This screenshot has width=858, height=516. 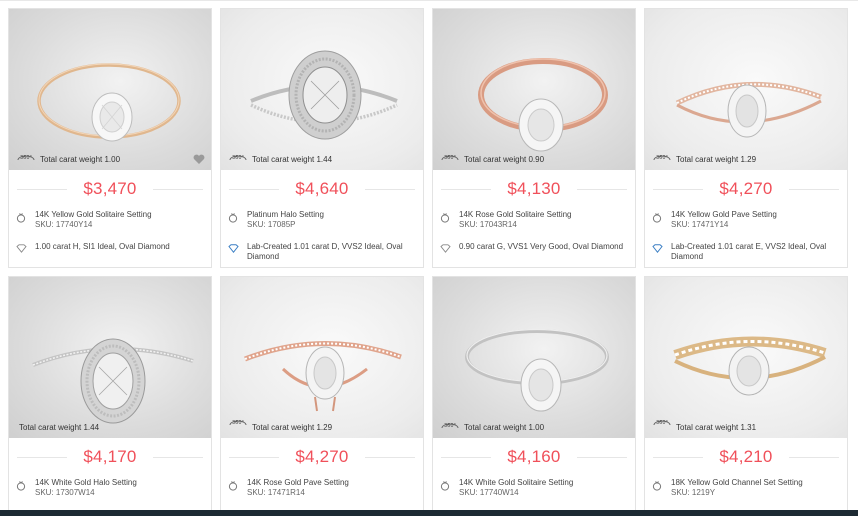 I want to click on product-image: 360° Total carat weight 1.31, so click(x=746, y=357).